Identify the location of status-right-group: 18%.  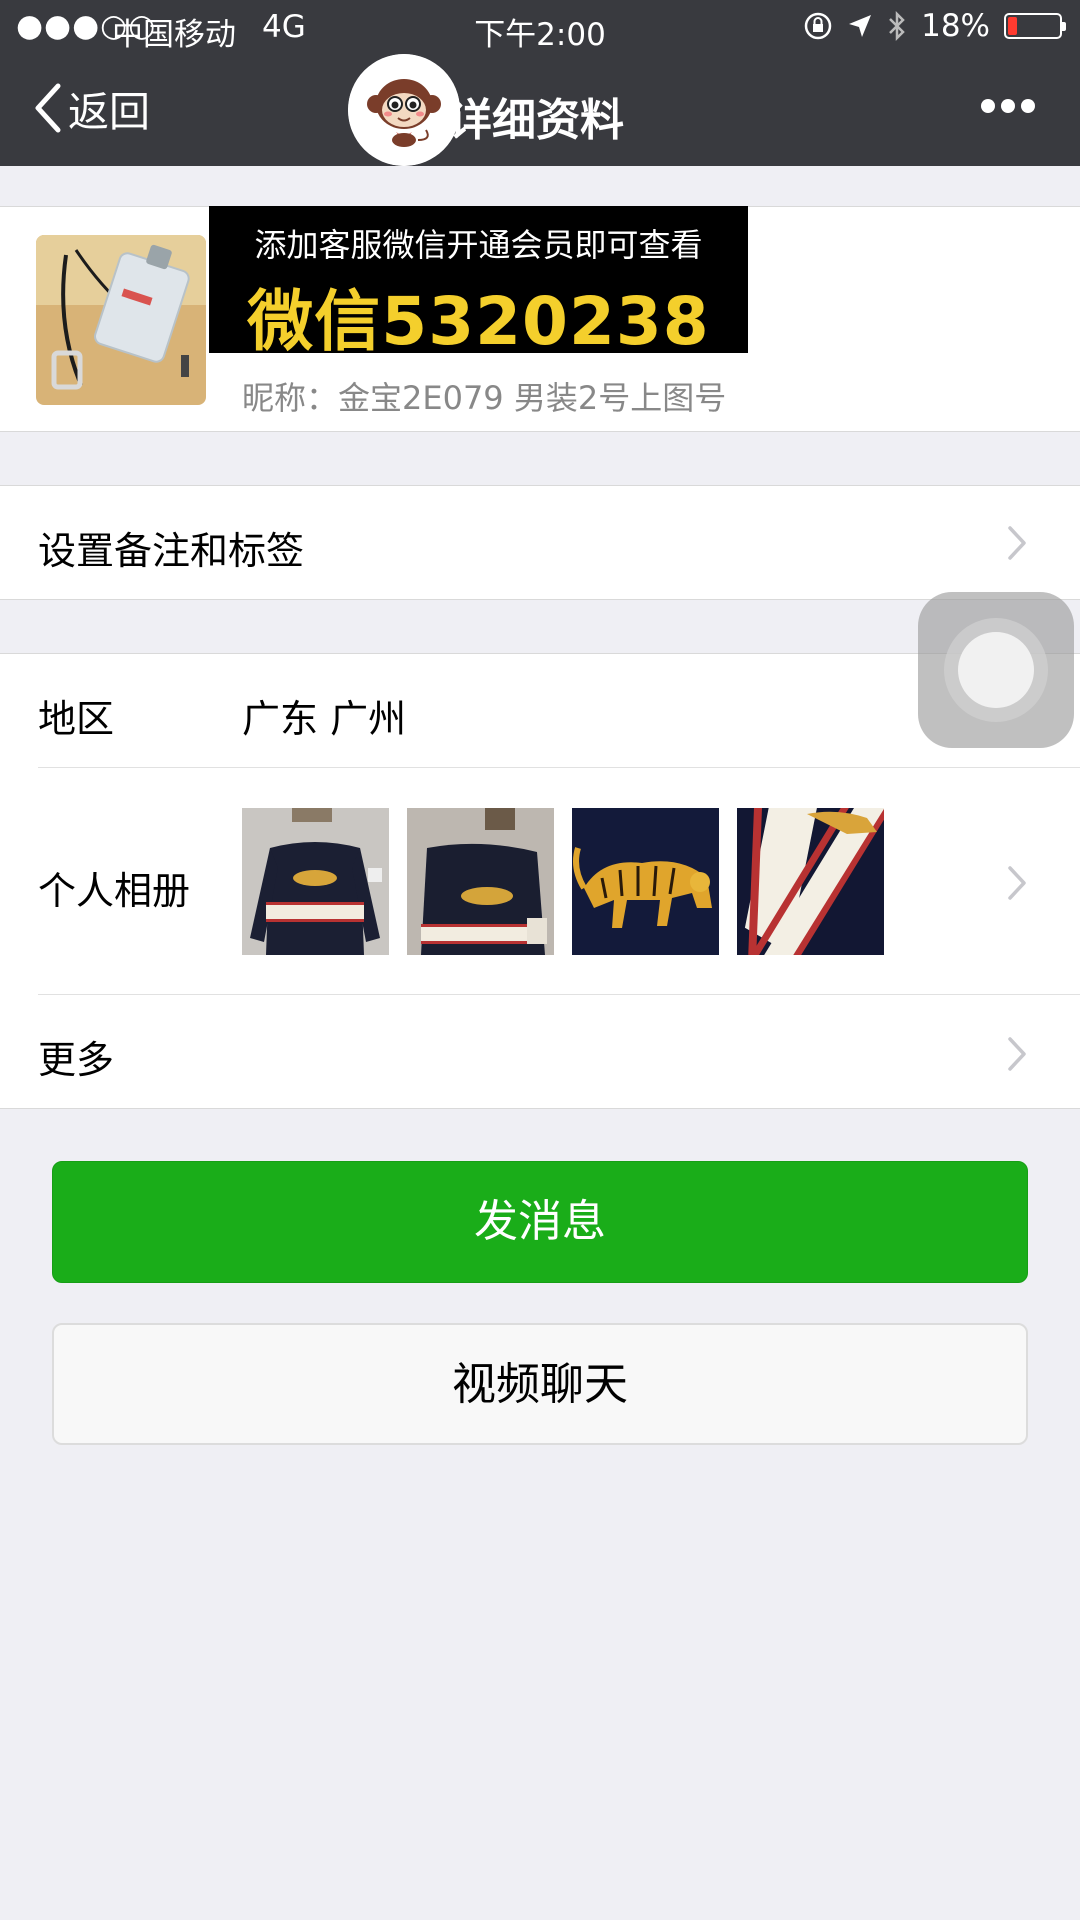
(934, 26).